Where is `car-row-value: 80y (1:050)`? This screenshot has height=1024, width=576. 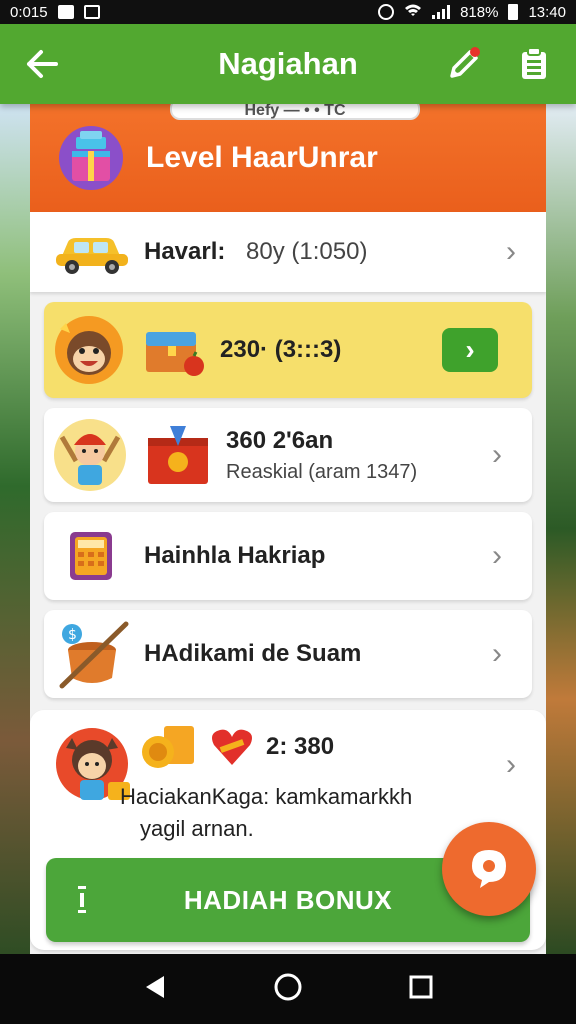
car-row-value: 80y (1:050) is located at coordinates (307, 251).